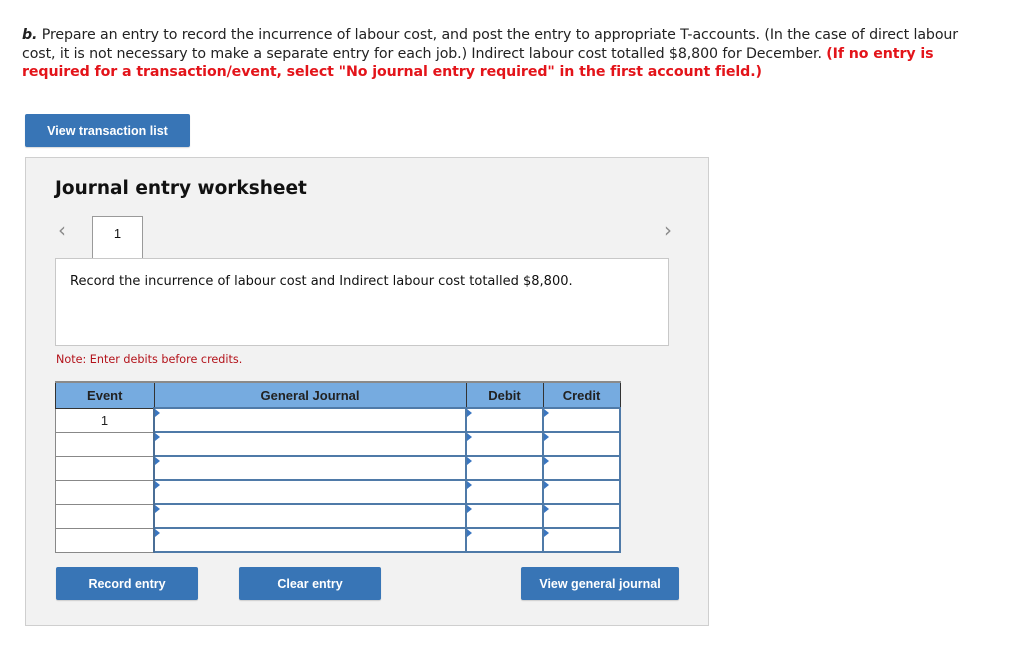 Image resolution: width=1024 pixels, height=657 pixels. I want to click on header-general-journal: General Journal, so click(310, 395).